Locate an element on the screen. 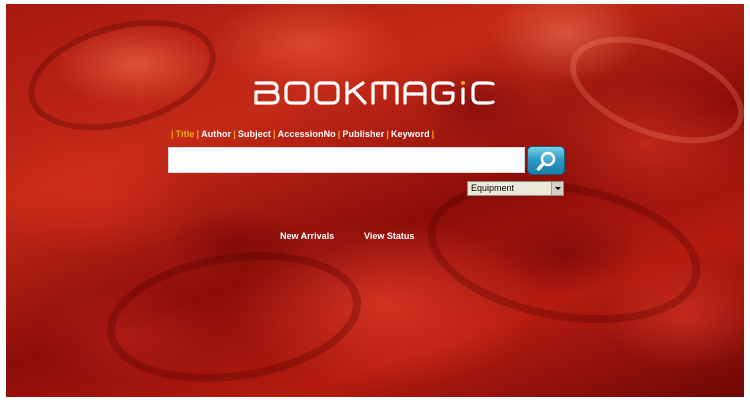  logo-lettering is located at coordinates (374, 93).